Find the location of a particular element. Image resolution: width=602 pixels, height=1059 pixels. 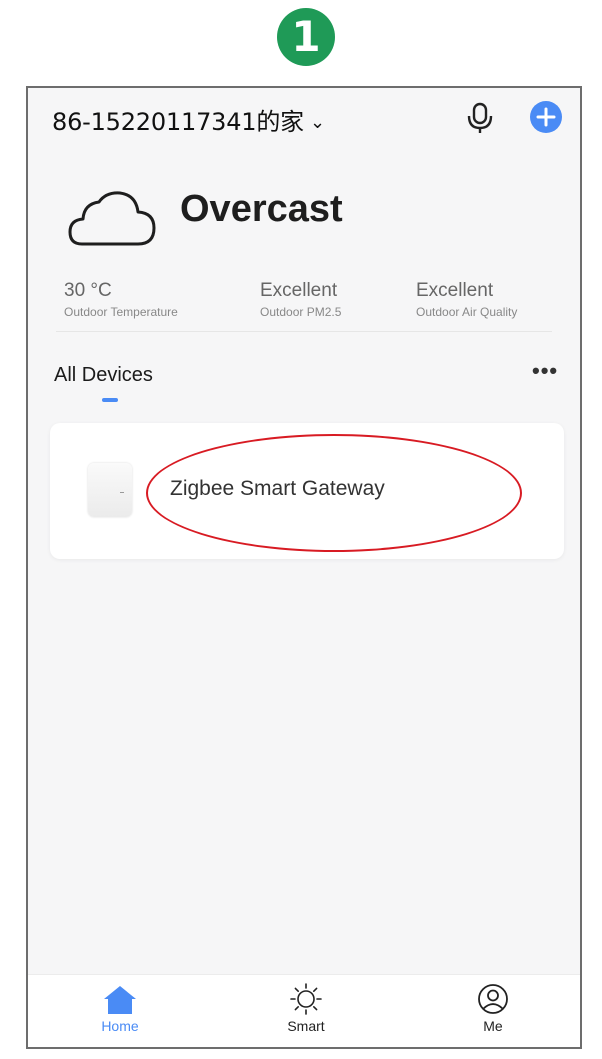

metric-air-quality: Excellent Outdoor Air Quality is located at coordinates (466, 299).